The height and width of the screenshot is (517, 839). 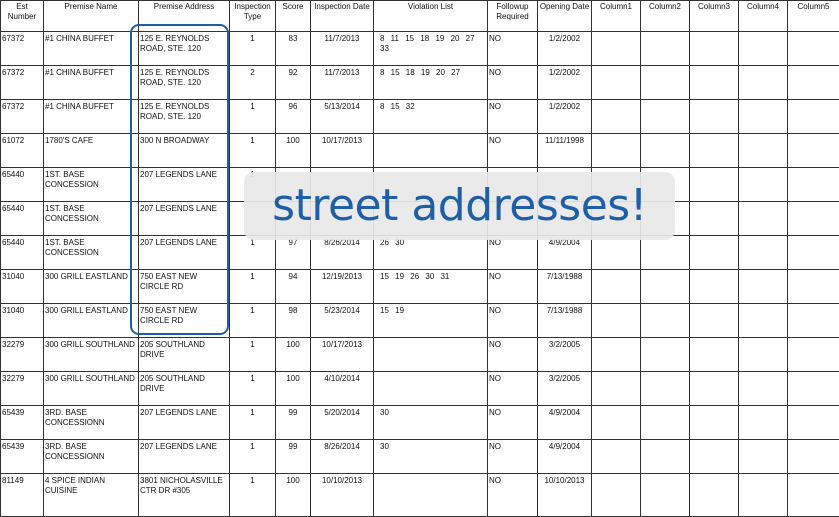 I want to click on header-inspection-type: Inspection Type, so click(x=253, y=16).